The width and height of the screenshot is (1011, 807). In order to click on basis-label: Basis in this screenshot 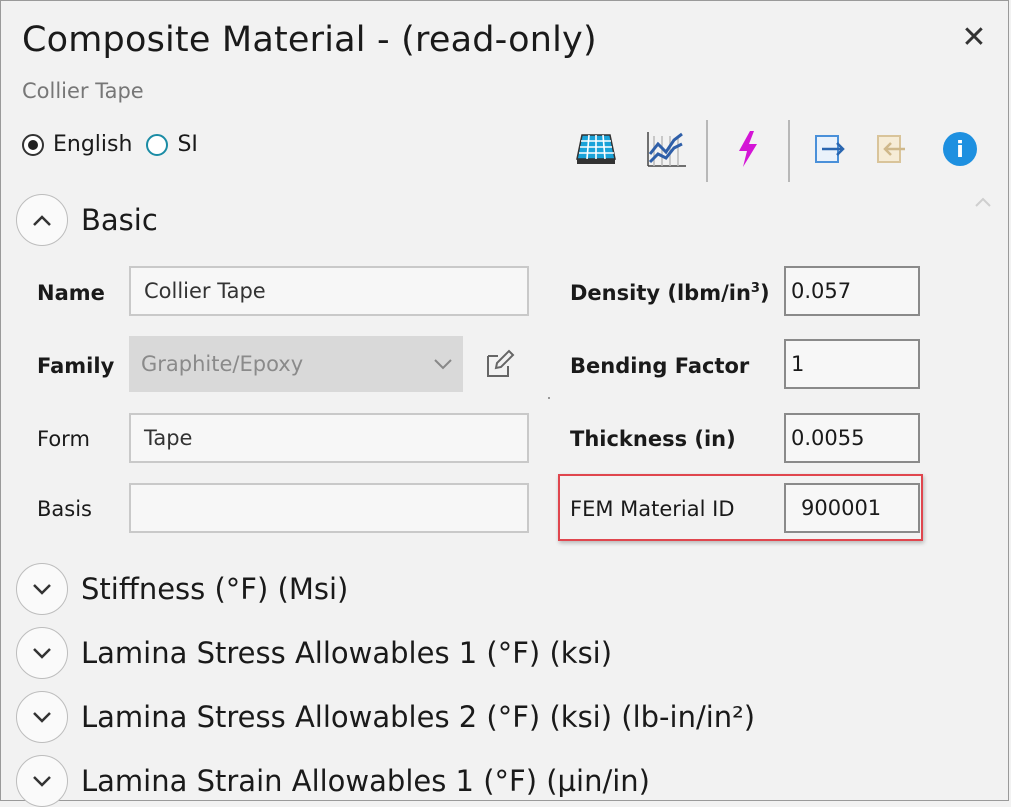, I will do `click(64, 509)`.